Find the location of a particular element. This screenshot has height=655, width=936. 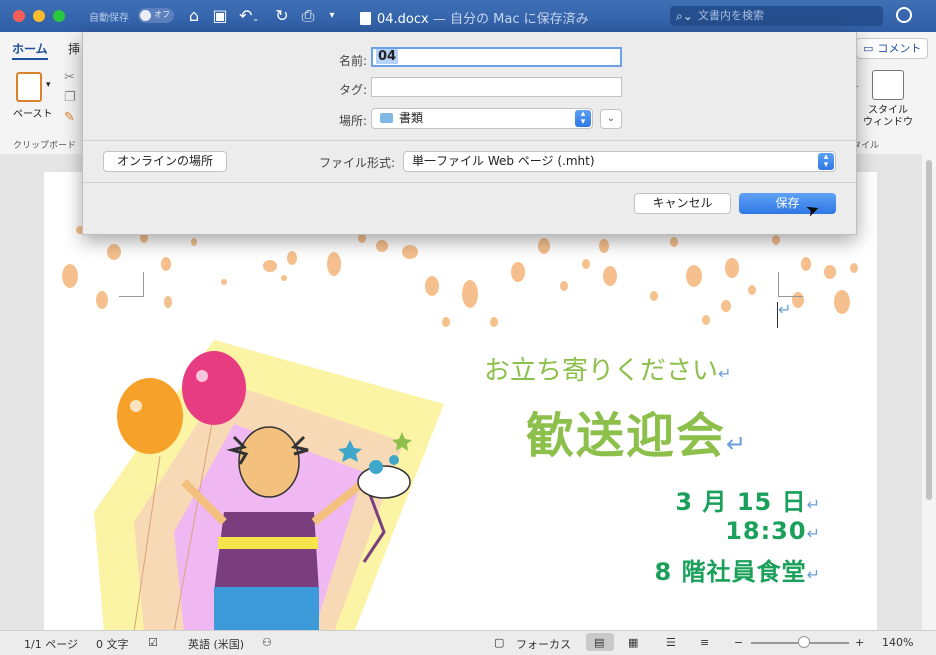

search-icon: ⌕⌄ is located at coordinates (684, 16).